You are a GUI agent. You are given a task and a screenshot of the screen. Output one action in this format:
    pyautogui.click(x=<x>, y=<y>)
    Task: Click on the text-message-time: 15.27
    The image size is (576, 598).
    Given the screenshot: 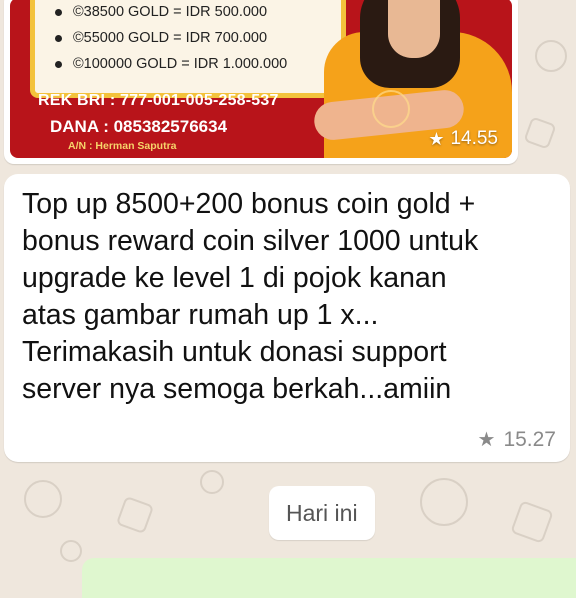 What is the action you would take?
    pyautogui.click(x=529, y=439)
    